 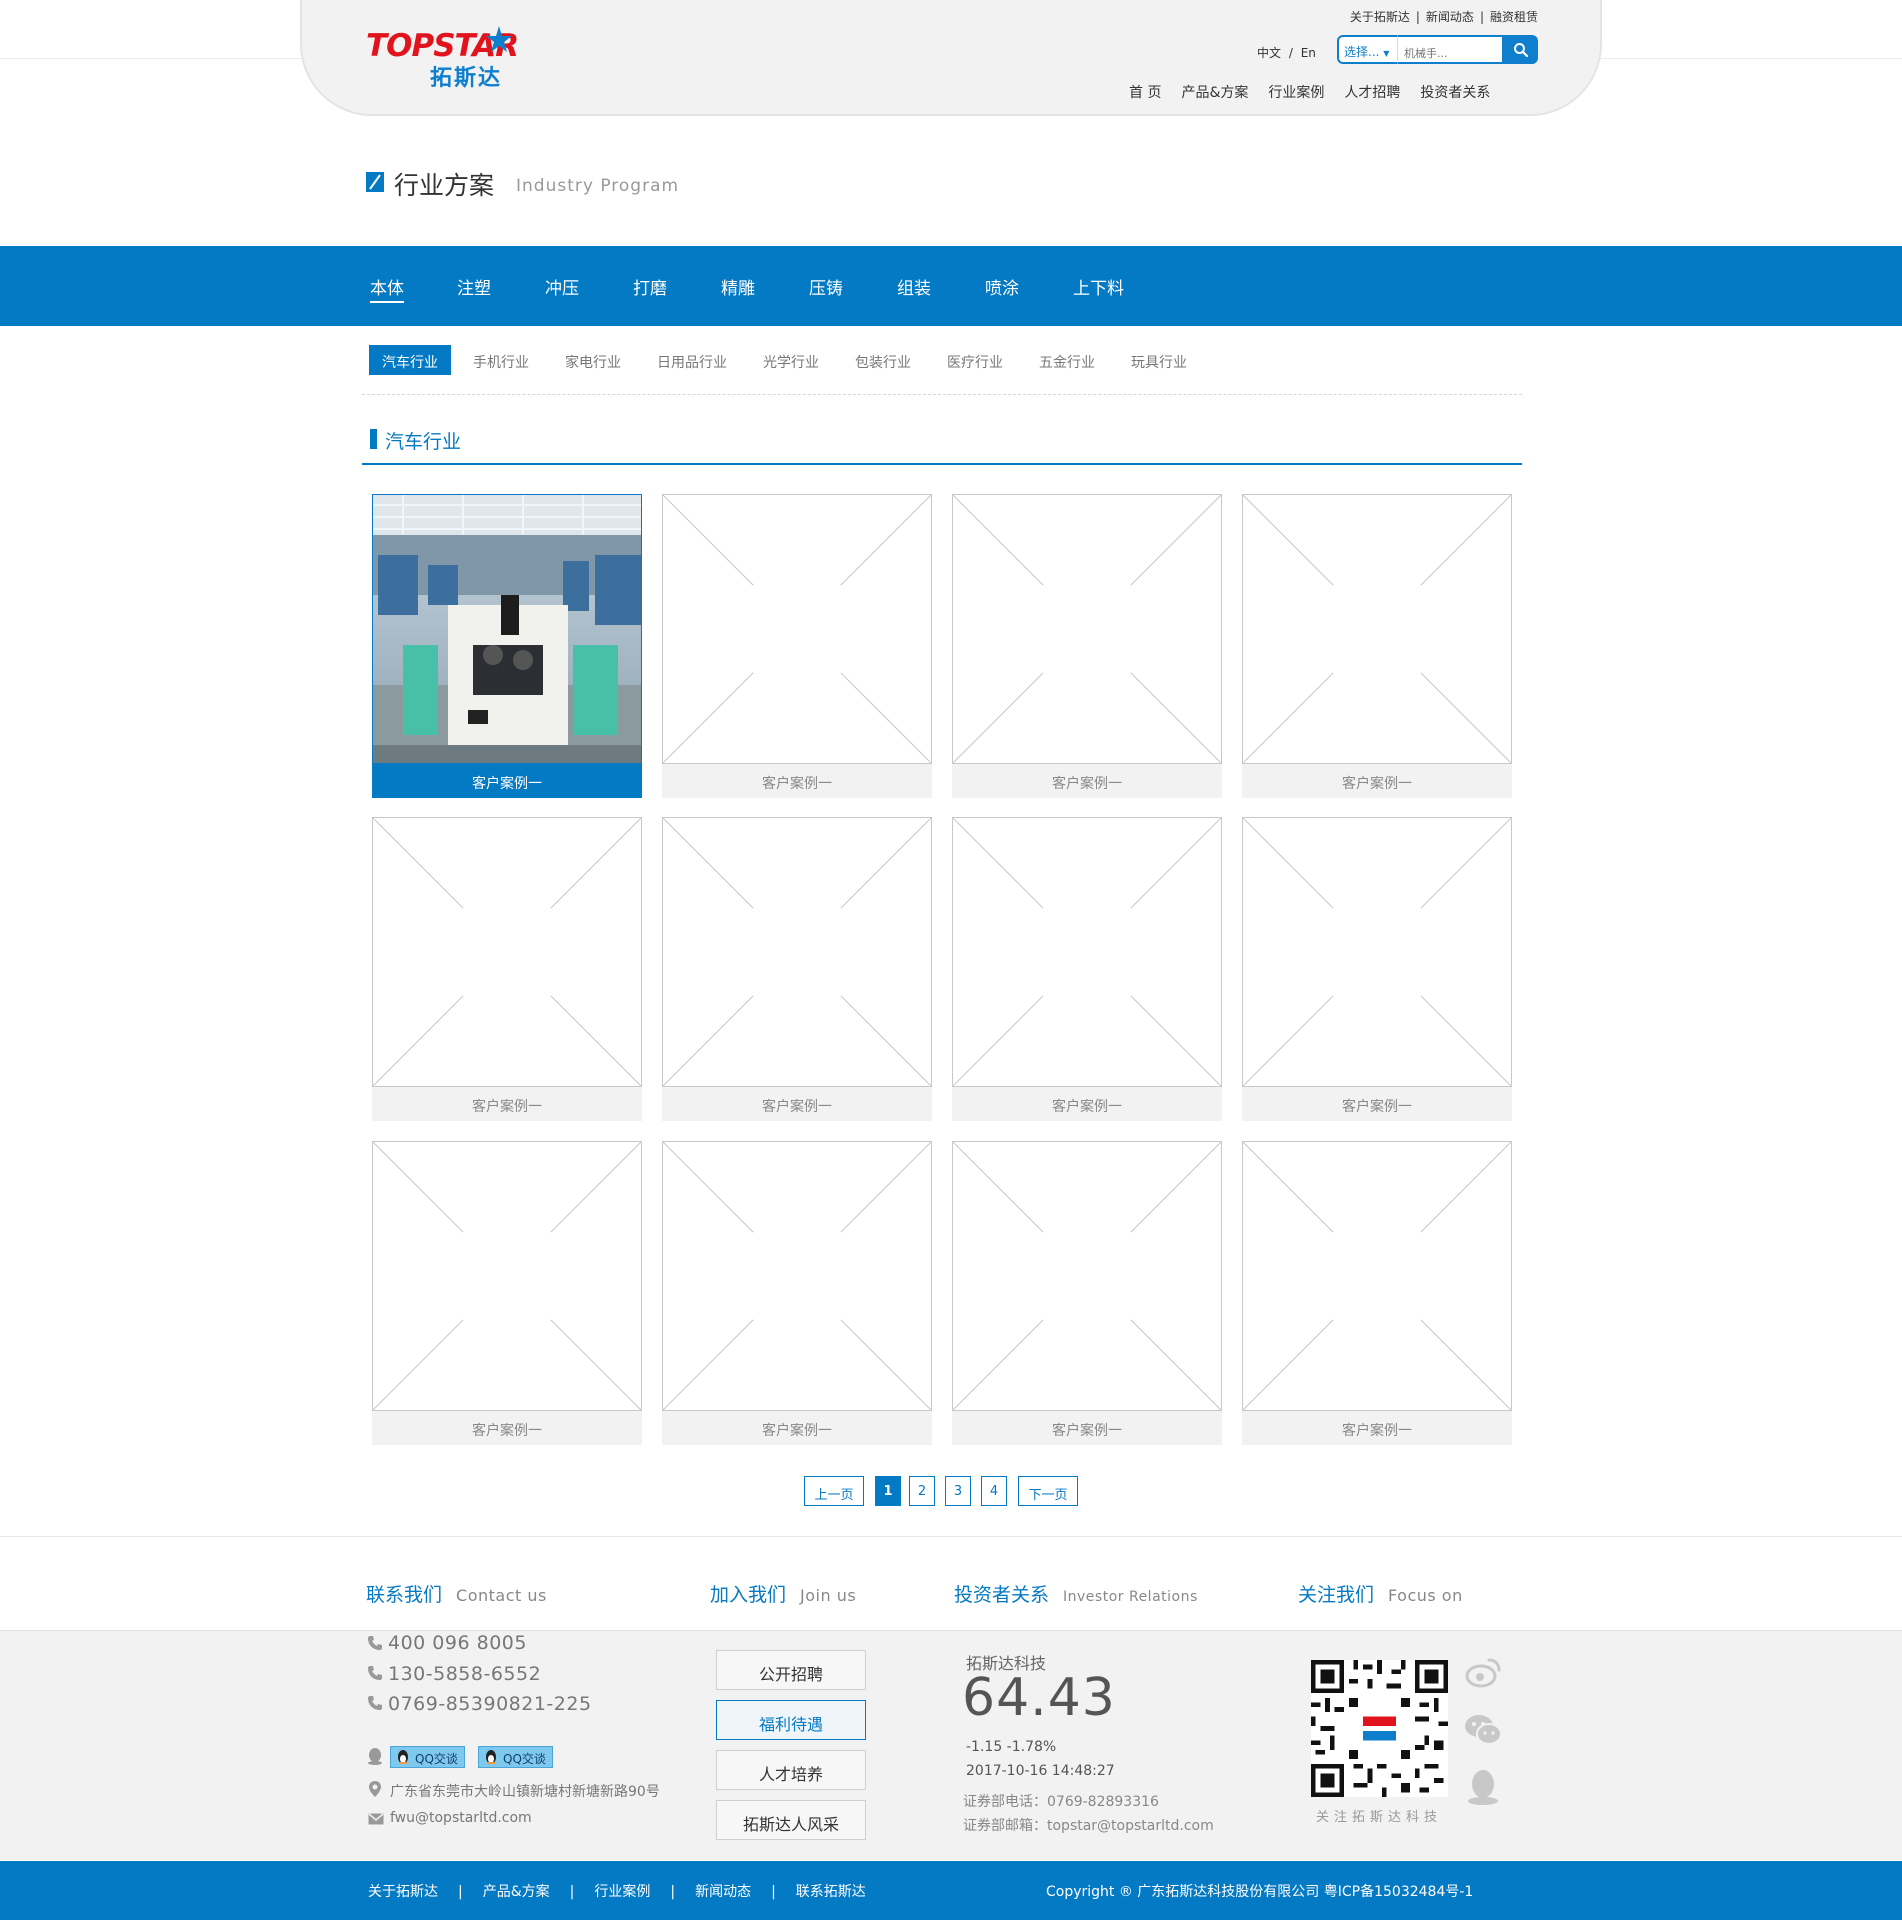 I want to click on category-tab-injection: 注塑, so click(x=474, y=286).